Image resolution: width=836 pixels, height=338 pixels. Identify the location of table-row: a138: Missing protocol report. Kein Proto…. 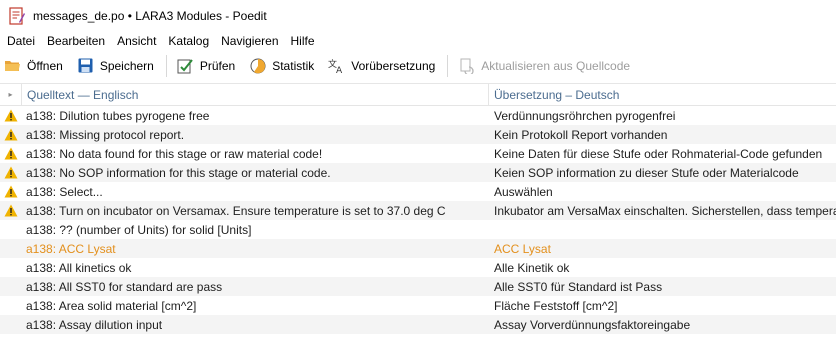
(418, 134).